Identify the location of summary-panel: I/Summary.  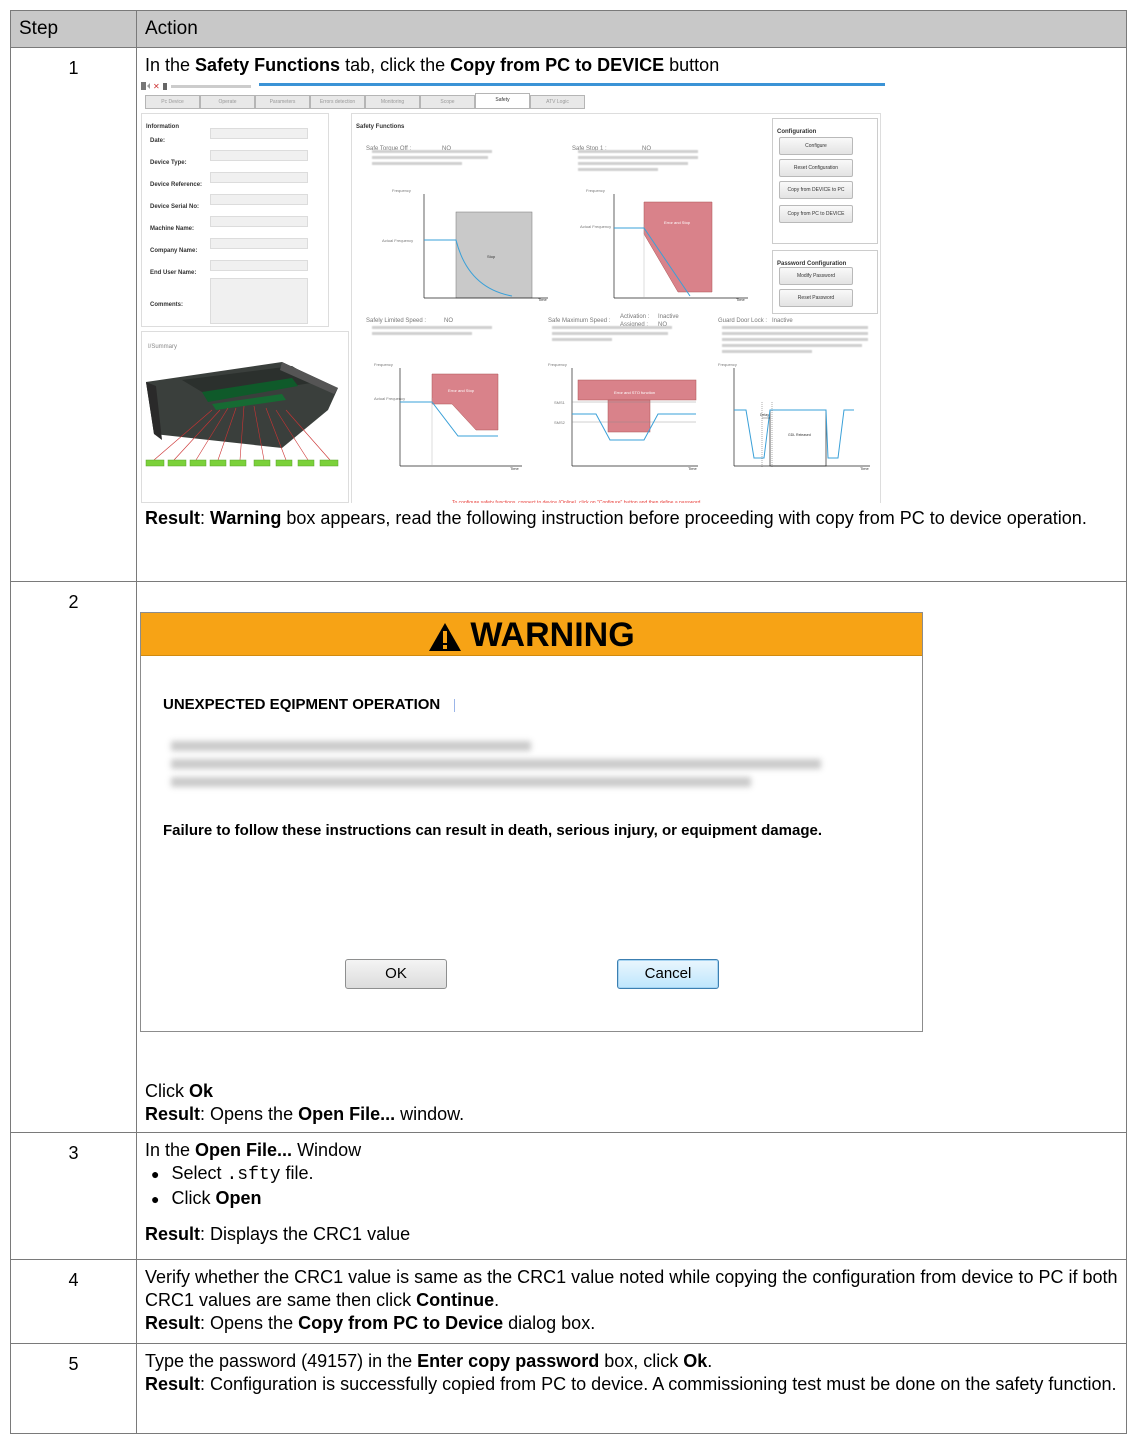
(245, 417).